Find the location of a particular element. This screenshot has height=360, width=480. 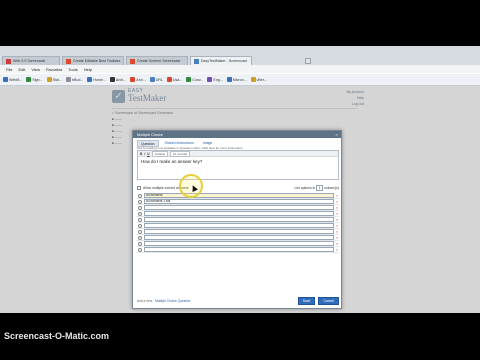

tab-label: Web 2.0 Screencast is located at coordinates (29, 61).